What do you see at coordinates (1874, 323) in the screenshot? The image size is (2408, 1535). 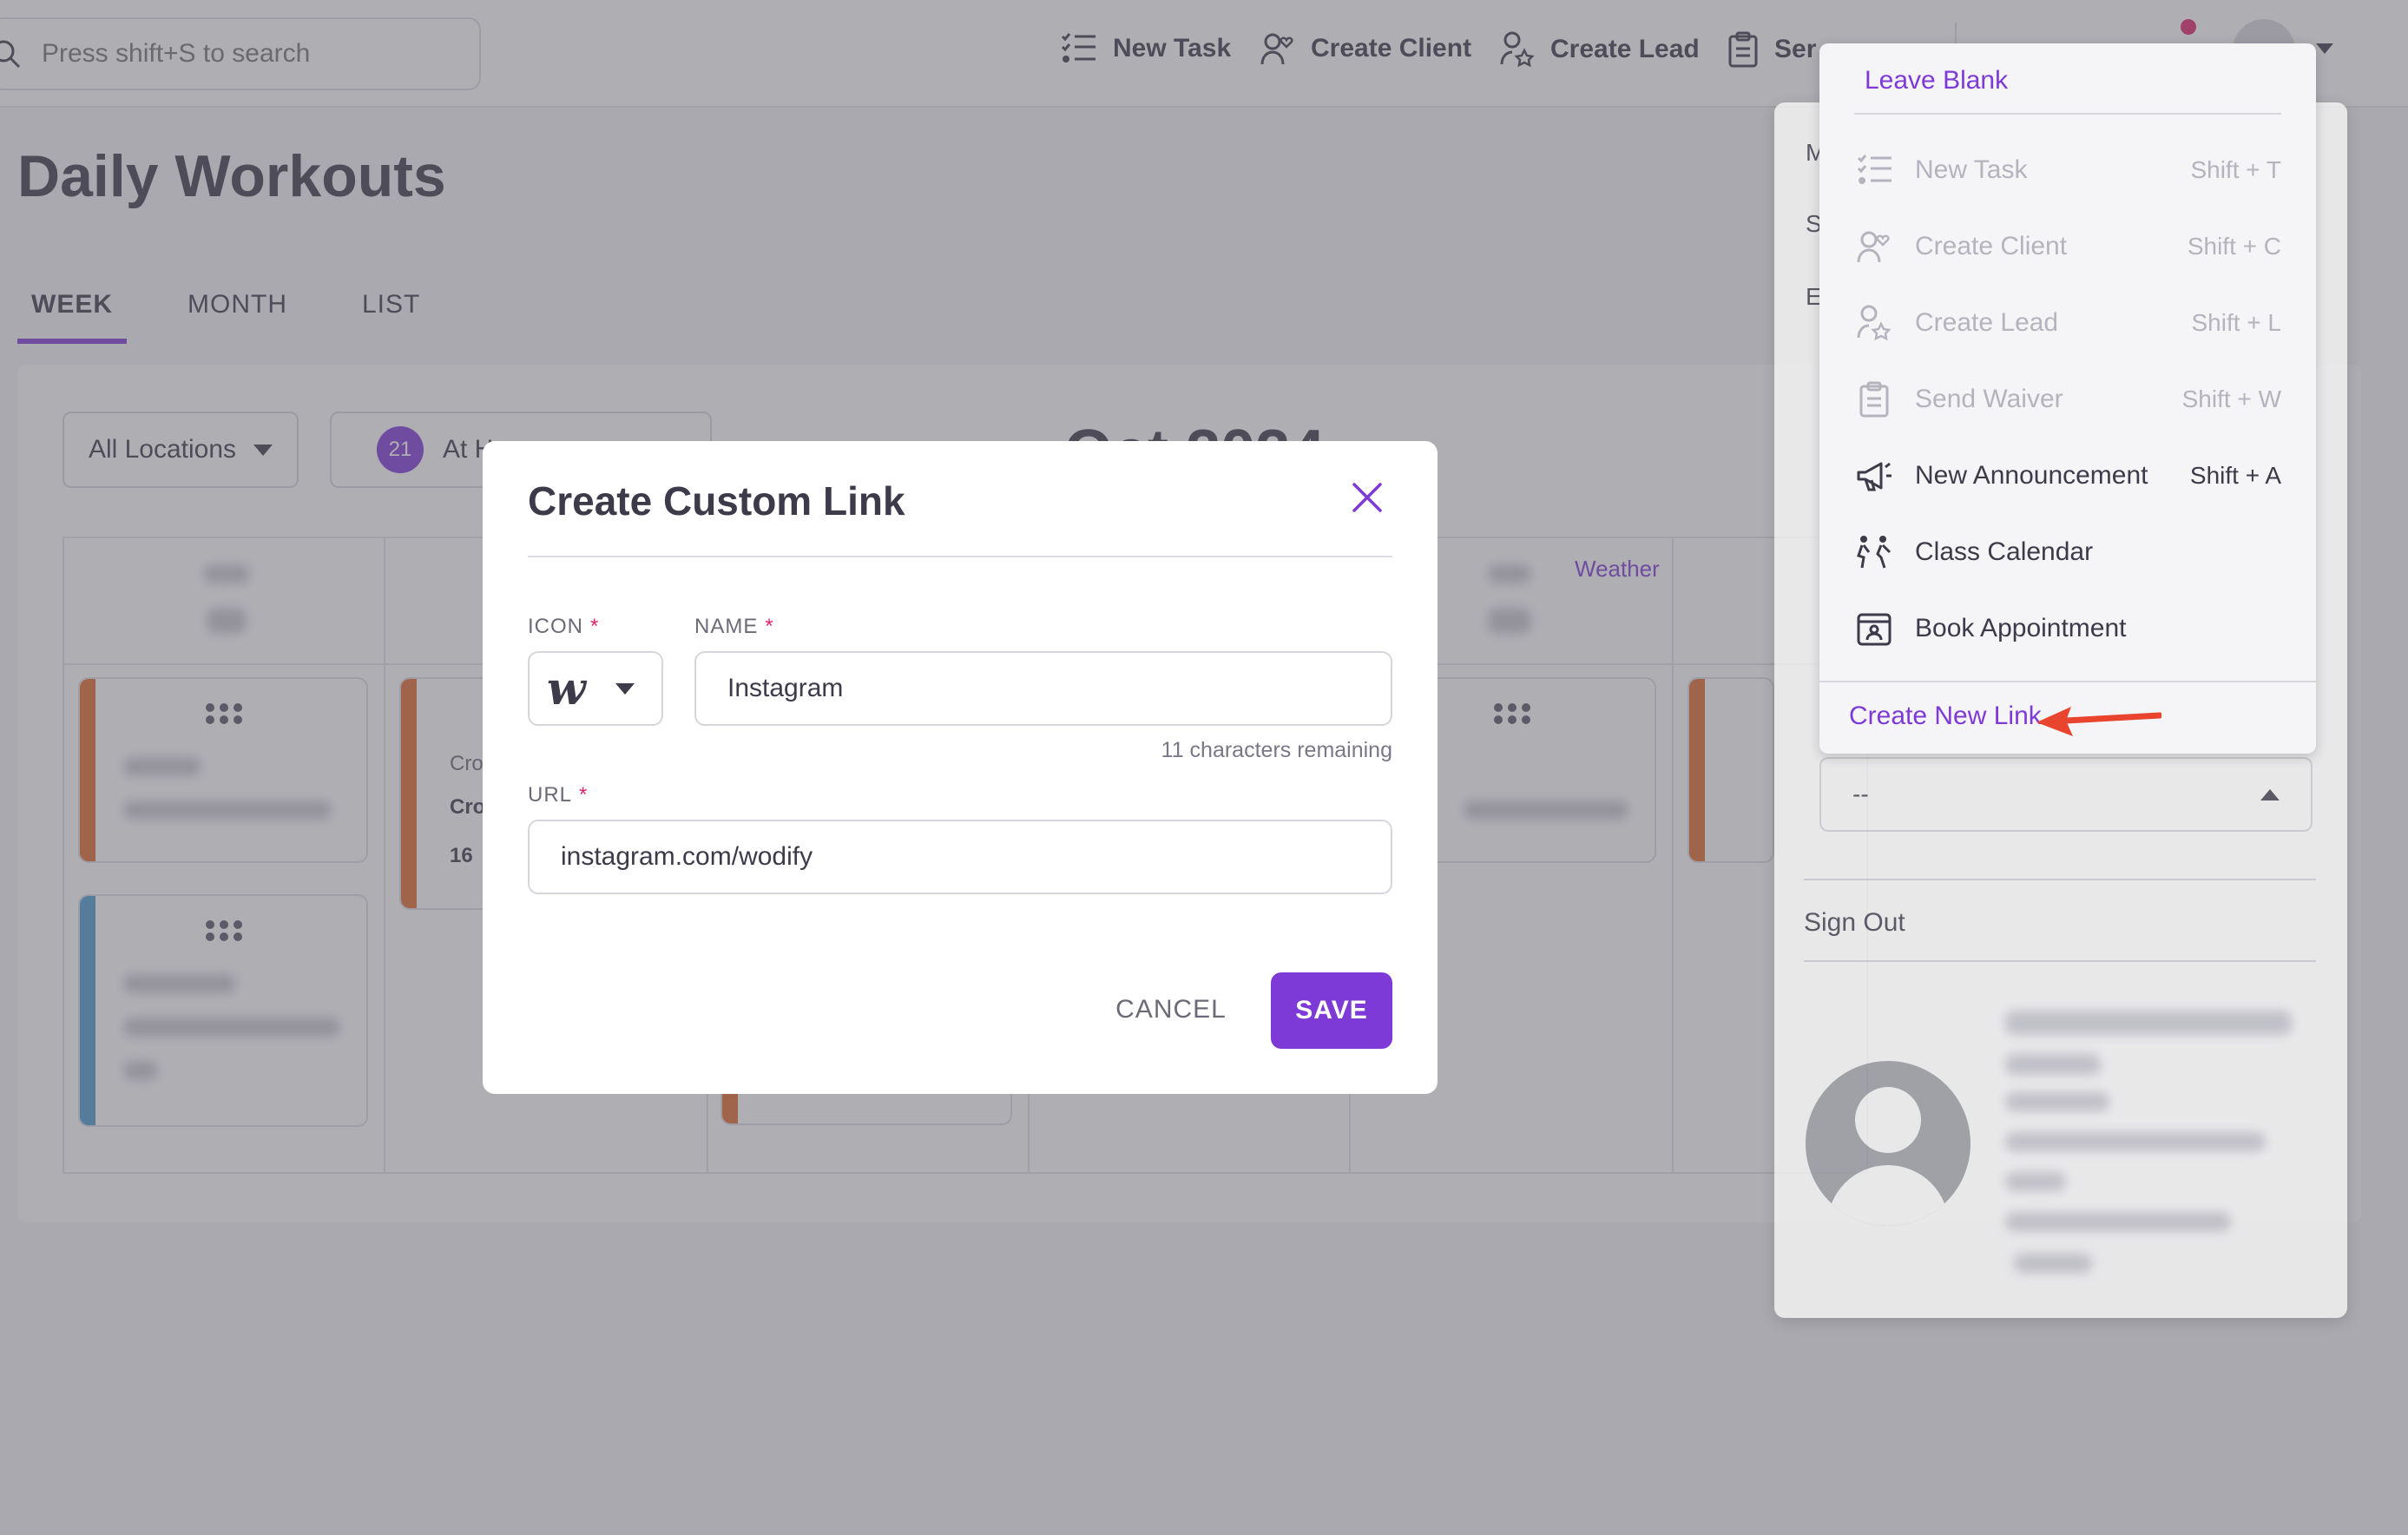 I see `user-star-icon` at bounding box center [1874, 323].